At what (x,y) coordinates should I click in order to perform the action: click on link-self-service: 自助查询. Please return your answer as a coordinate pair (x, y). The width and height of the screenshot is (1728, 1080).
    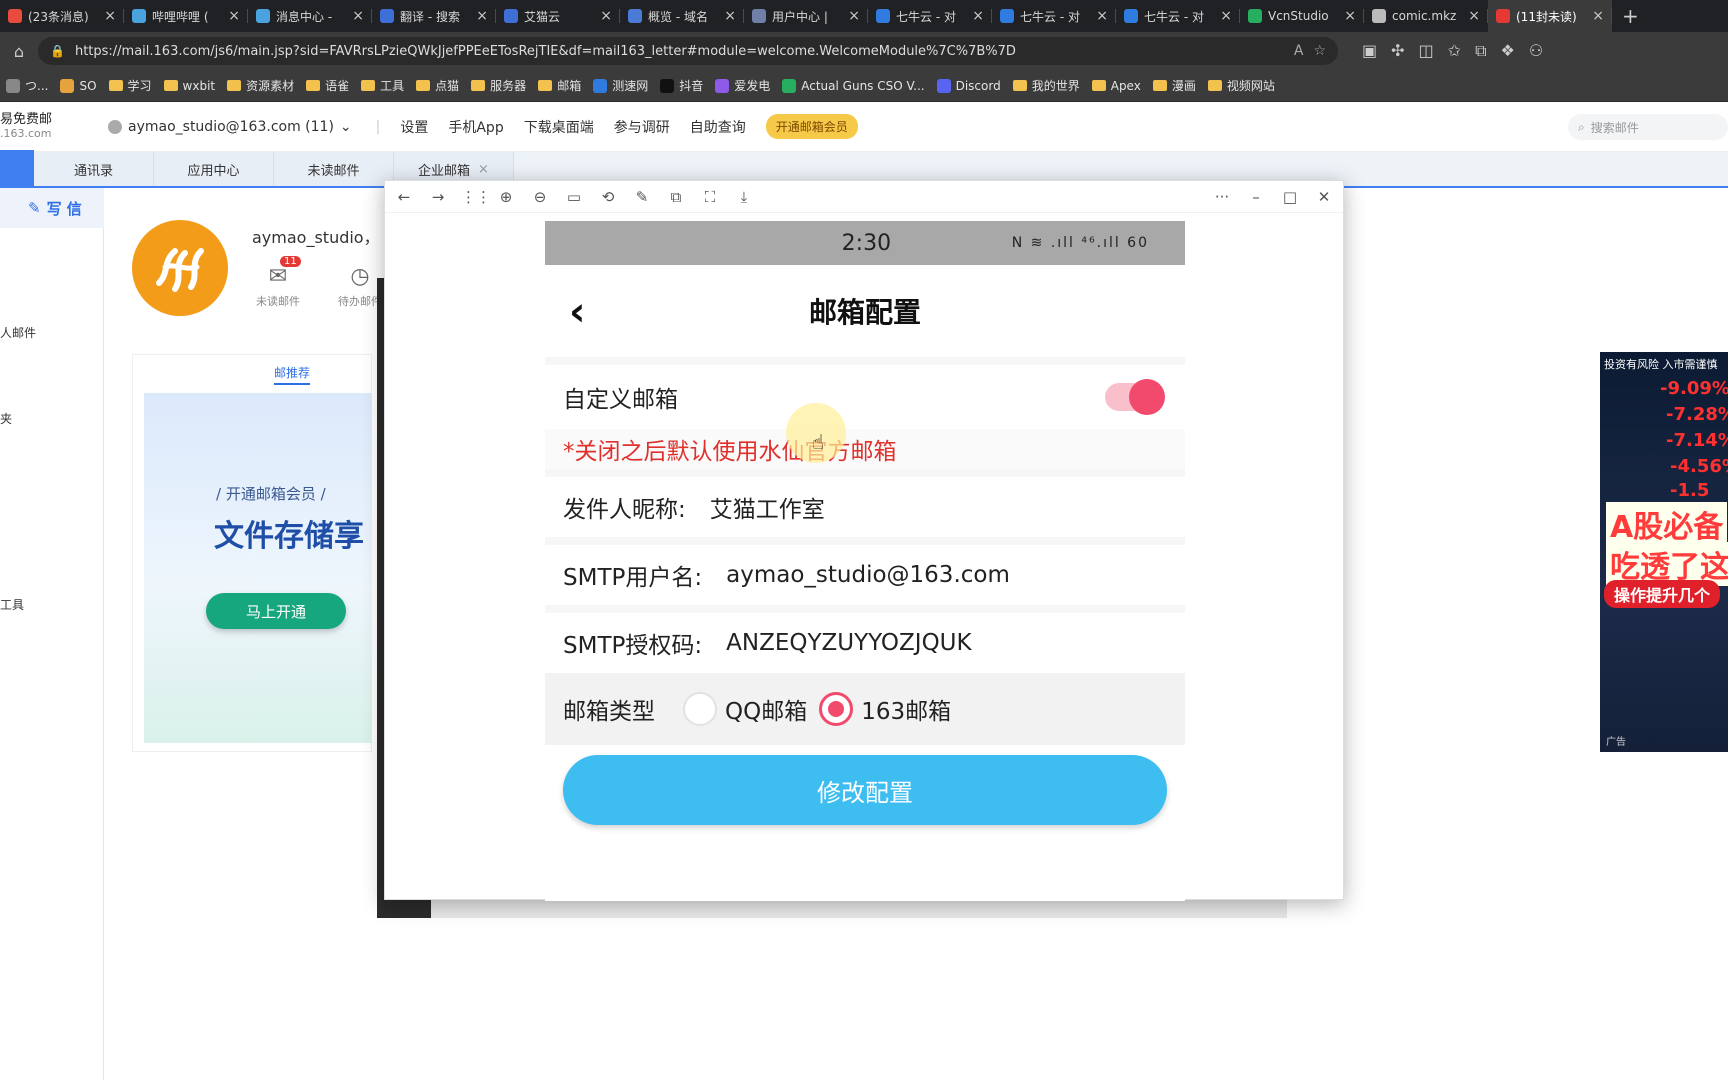
    Looking at the image, I should click on (718, 127).